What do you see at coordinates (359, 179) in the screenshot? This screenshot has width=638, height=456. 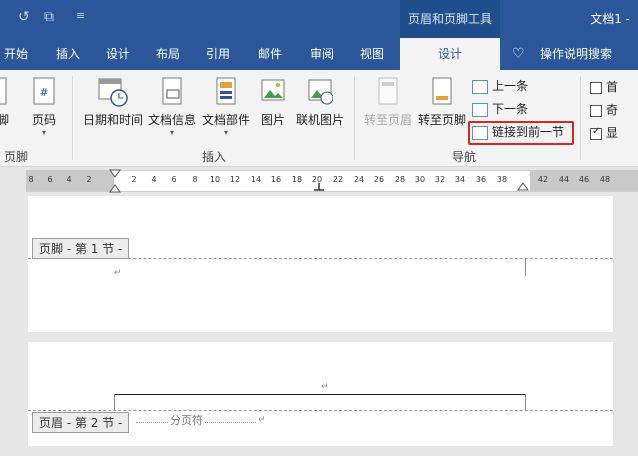 I see `ruler-tick: 24` at bounding box center [359, 179].